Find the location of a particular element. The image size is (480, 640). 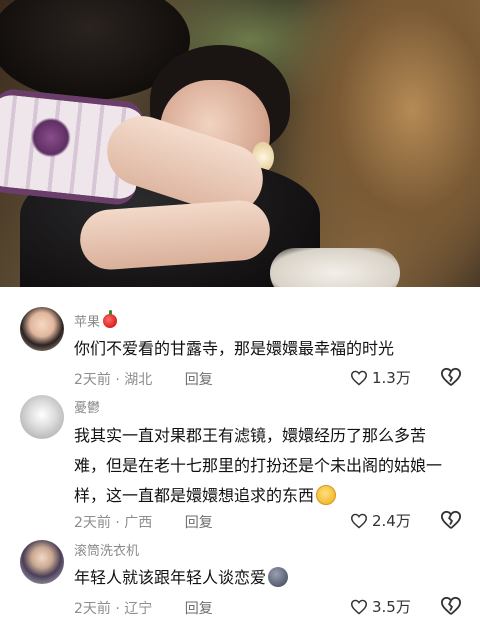

username: 苹果 is located at coordinates (96, 320).